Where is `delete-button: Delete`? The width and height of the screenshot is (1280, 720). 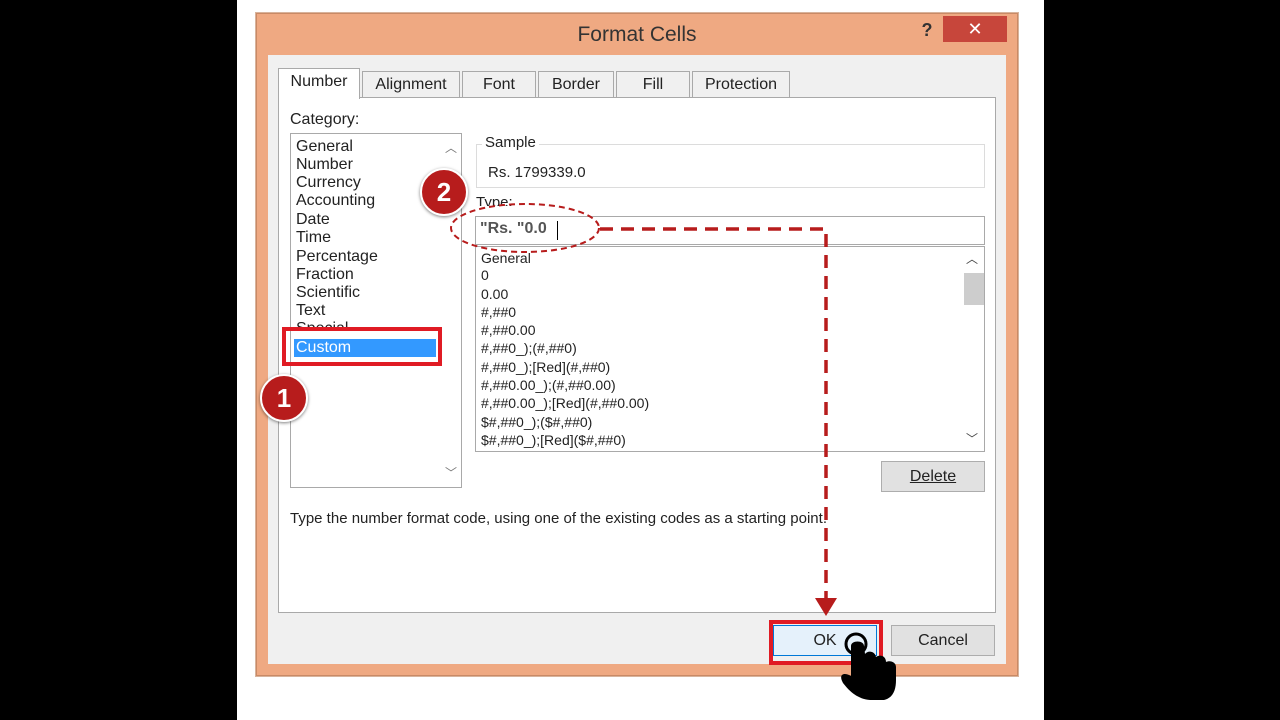 delete-button: Delete is located at coordinates (933, 476).